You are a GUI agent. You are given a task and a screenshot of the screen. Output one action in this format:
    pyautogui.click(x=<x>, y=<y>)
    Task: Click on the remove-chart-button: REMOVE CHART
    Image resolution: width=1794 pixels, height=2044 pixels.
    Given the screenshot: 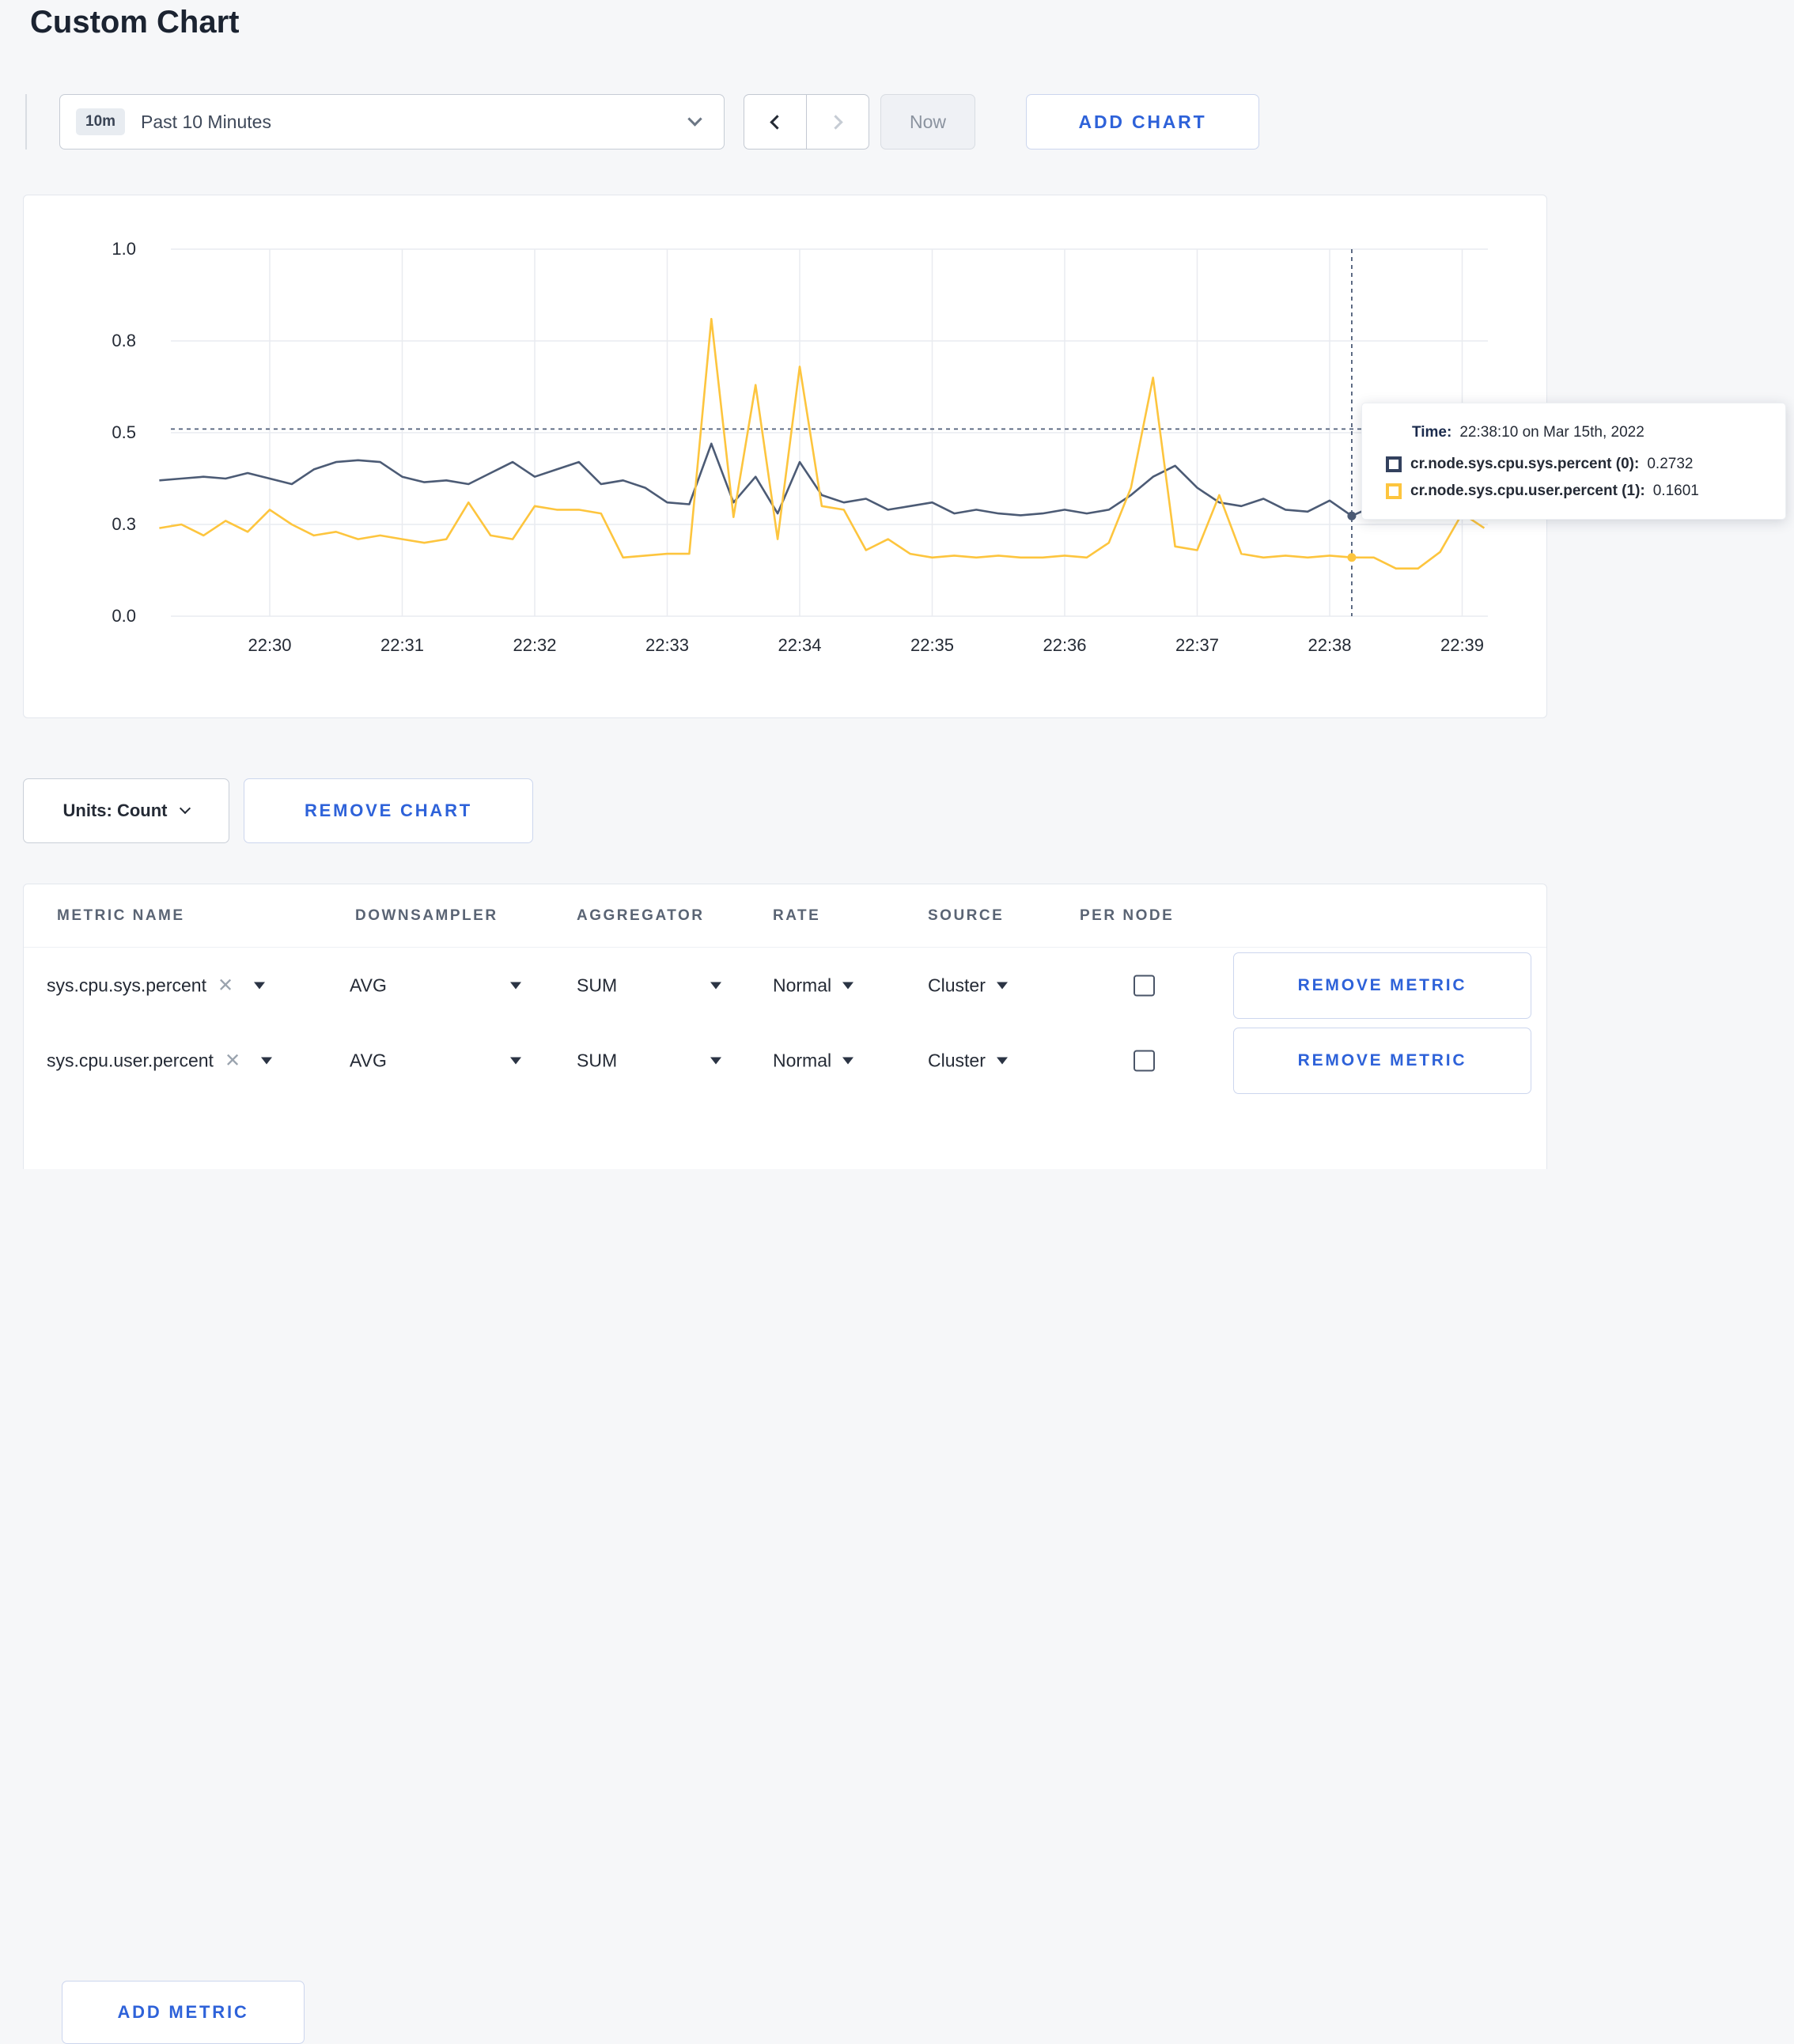 What is the action you would take?
    pyautogui.click(x=389, y=810)
    